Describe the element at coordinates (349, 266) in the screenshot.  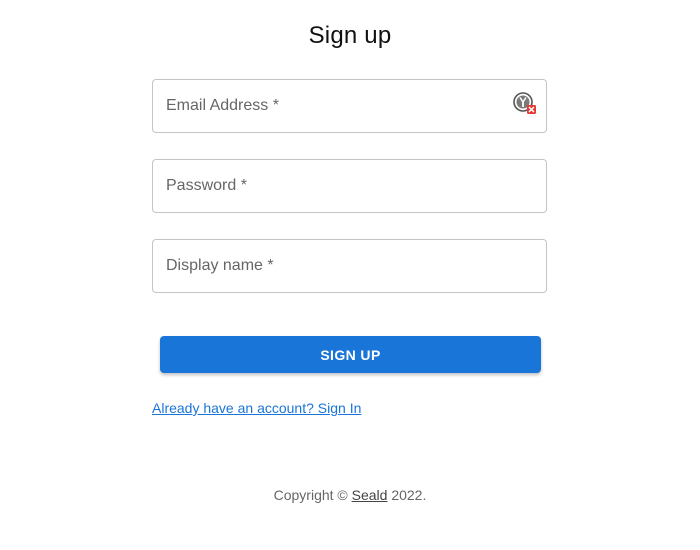
I see `display-name-field: Display name *` at that location.